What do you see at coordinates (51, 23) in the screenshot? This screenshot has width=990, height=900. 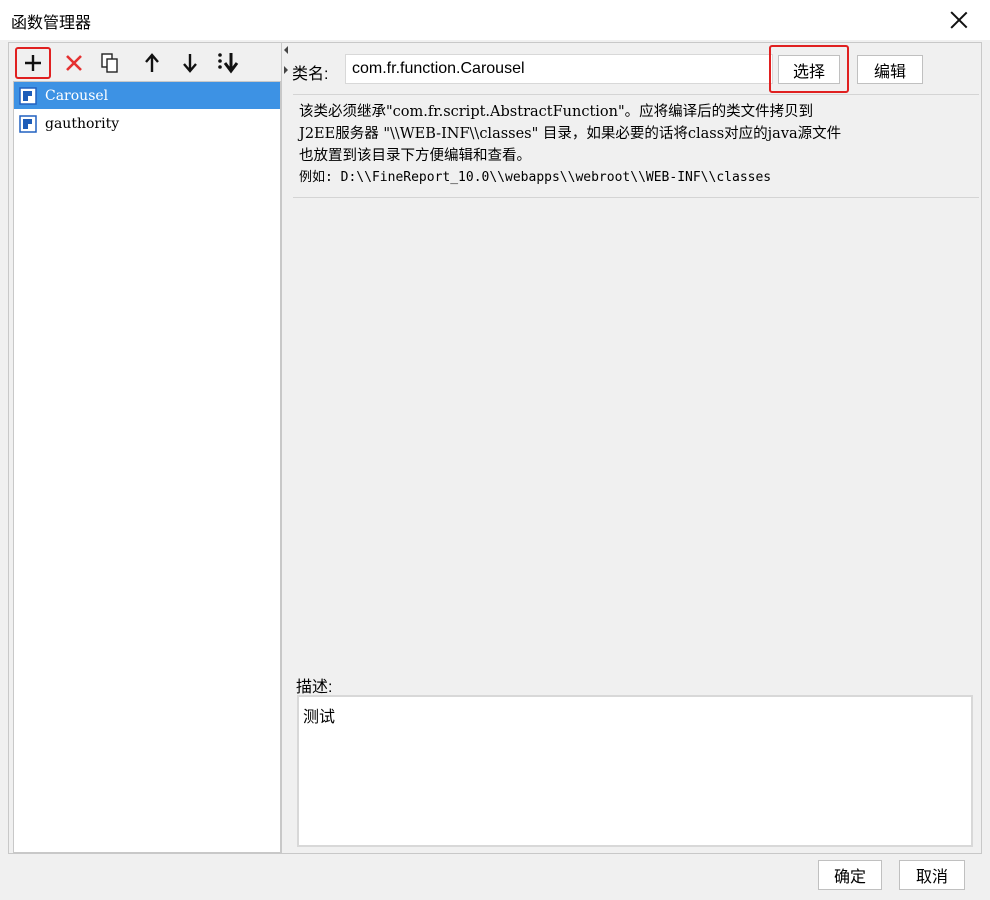 I see `window-title: 函数管理器` at bounding box center [51, 23].